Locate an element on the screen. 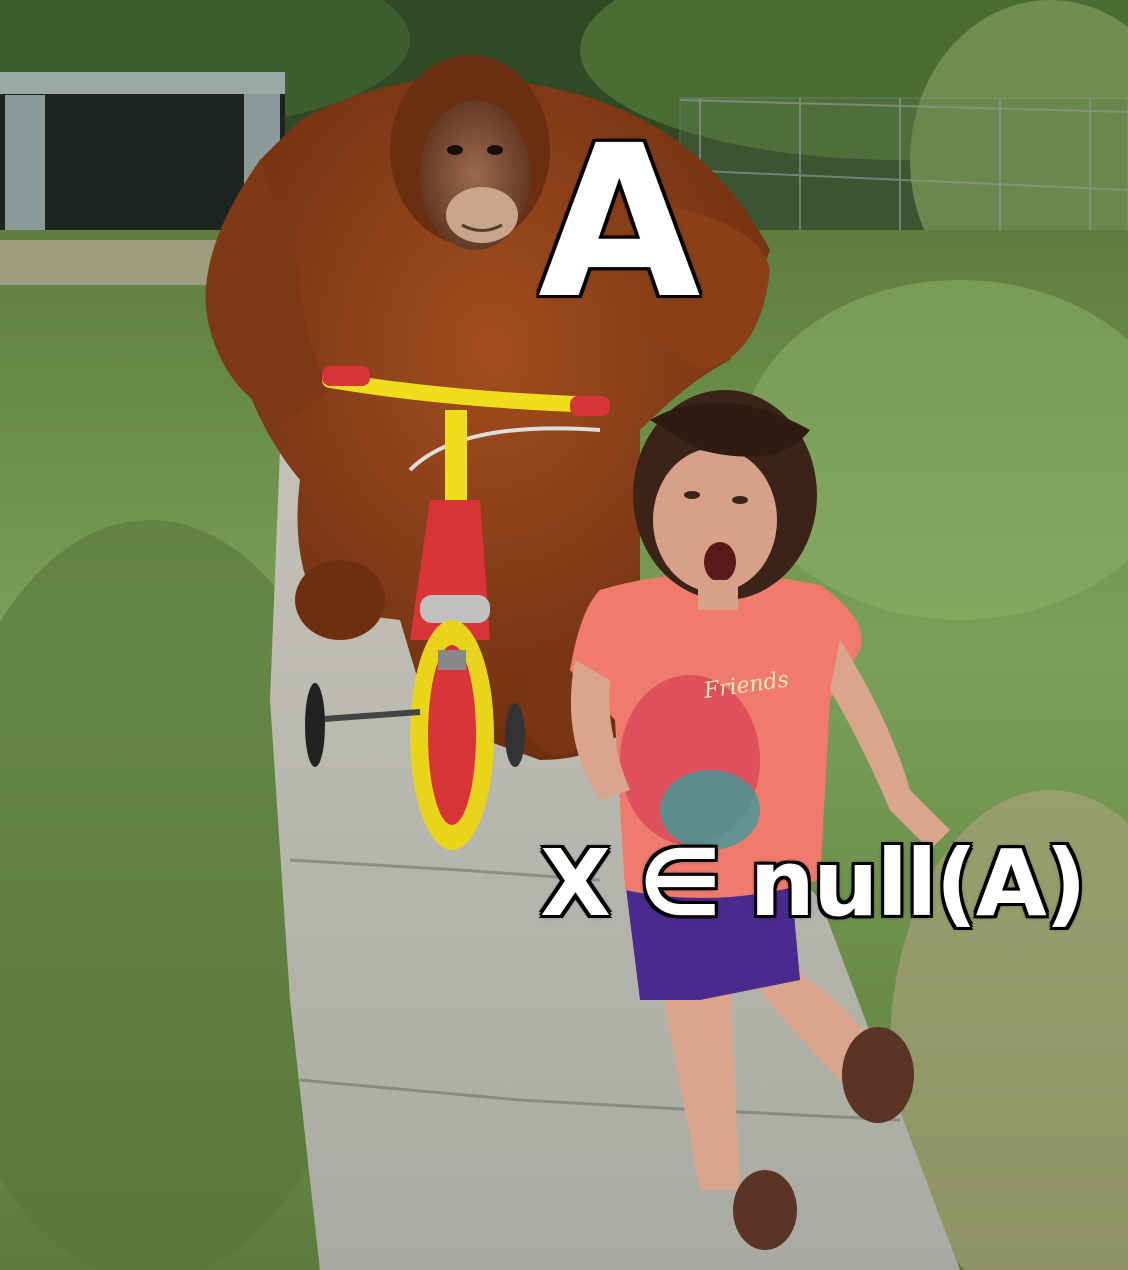 The image size is (1128, 1270). shed-roof is located at coordinates (142, 83).